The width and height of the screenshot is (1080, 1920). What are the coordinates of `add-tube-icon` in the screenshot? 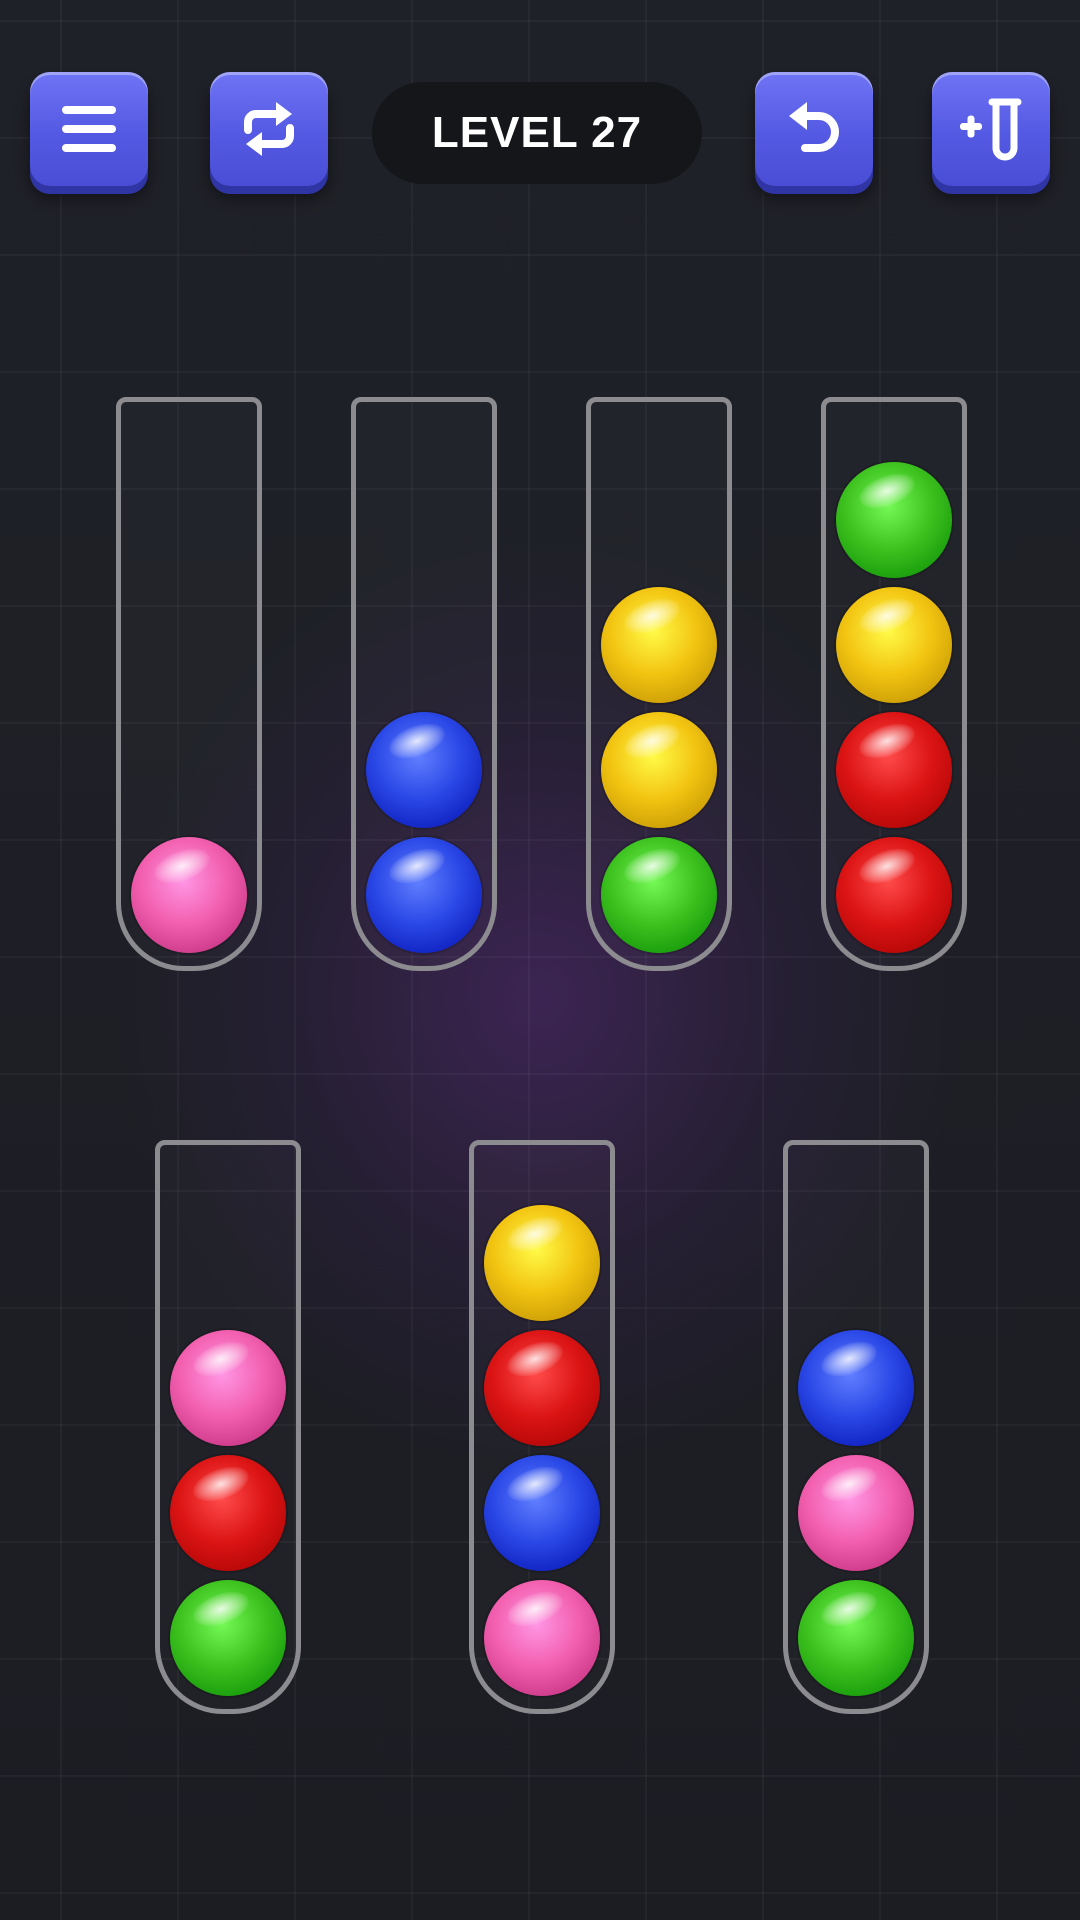 It's located at (991, 129).